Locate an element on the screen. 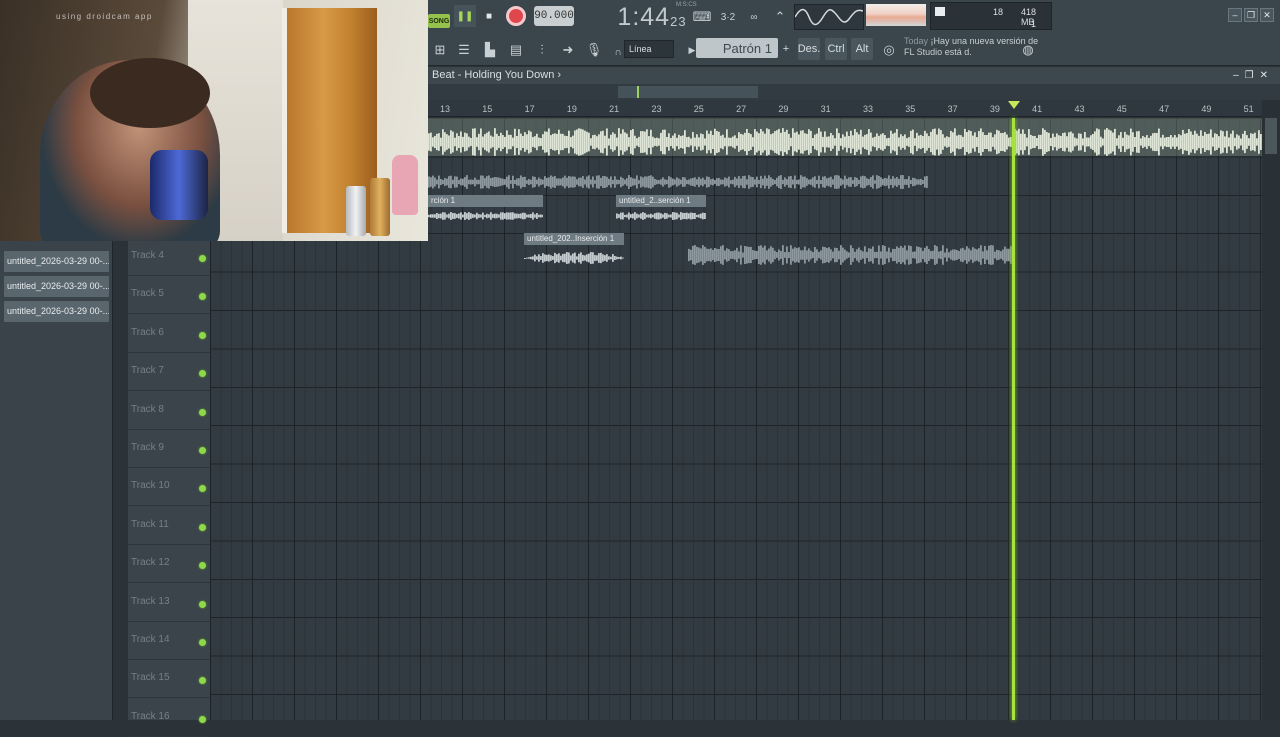 This screenshot has height=737, width=1280. track-header: Track 6 is located at coordinates (169, 334).